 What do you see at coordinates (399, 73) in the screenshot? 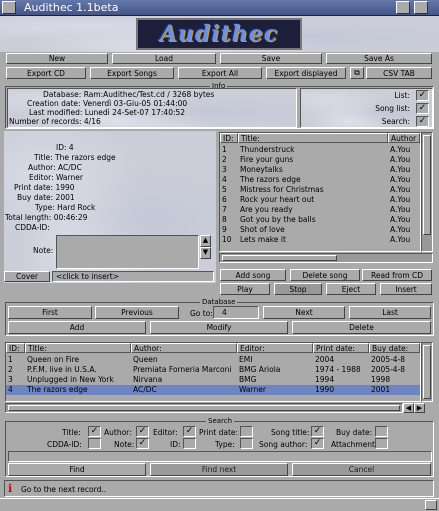
I see `csv-tab-button: CSV TAB` at bounding box center [399, 73].